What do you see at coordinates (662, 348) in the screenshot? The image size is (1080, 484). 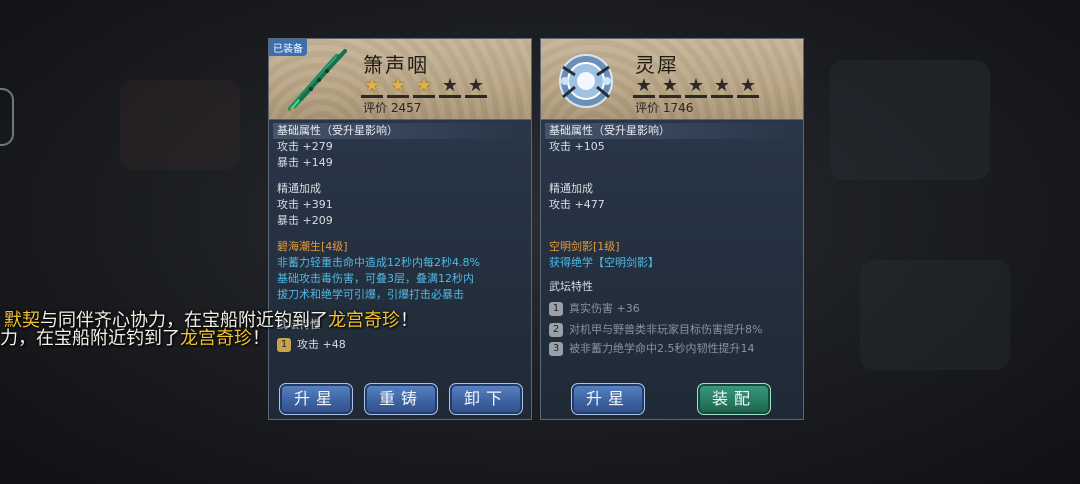 I see `trait-text: 被非蓄力绝学命中2.5秒内韧性提升14` at bounding box center [662, 348].